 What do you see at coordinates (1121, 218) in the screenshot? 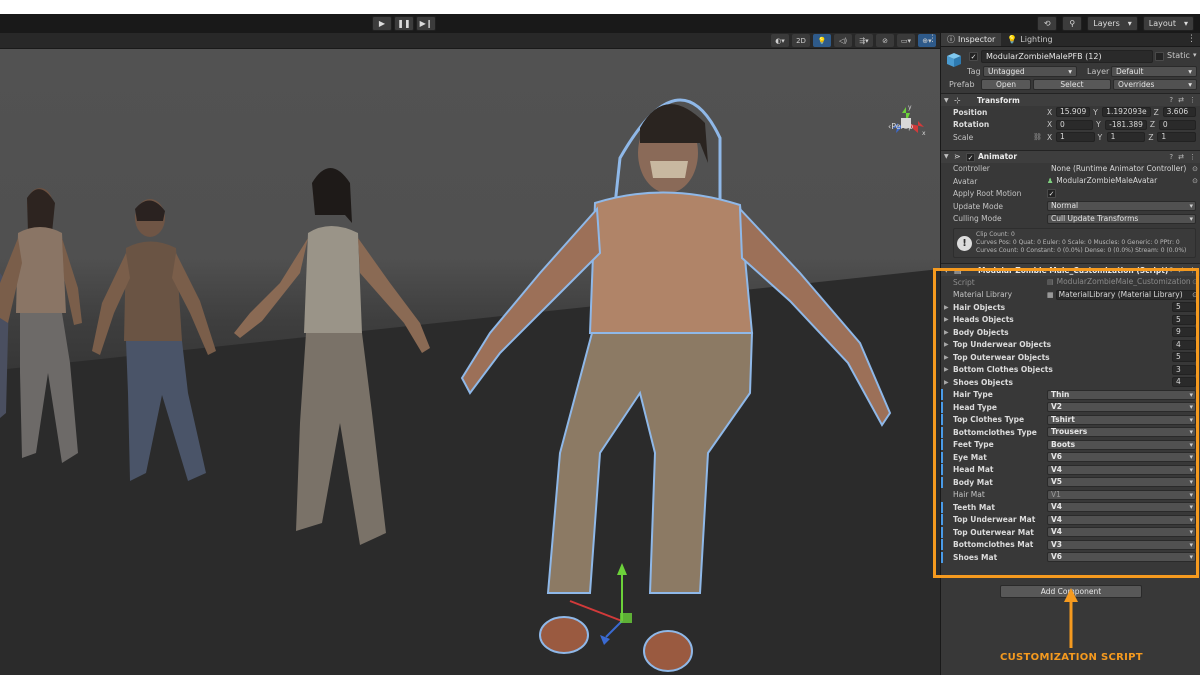
I see `culling-mode-dropdown: Cull Update Transforms` at bounding box center [1121, 218].